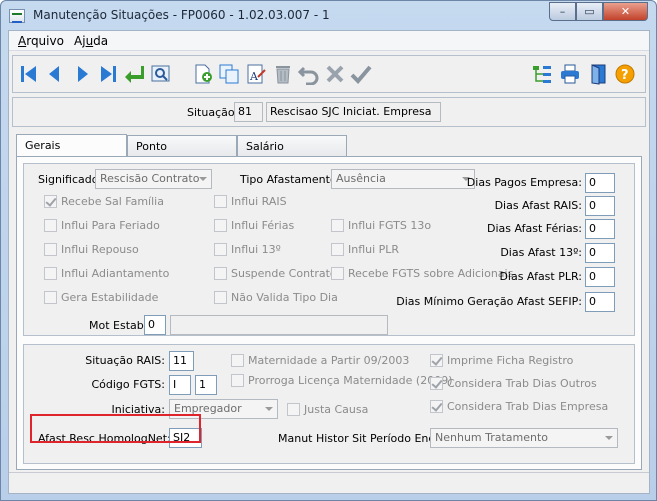 The width and height of the screenshot is (657, 501). What do you see at coordinates (104, 201) in the screenshot?
I see `check-recebe-sal-familia: Recebe Sal Família` at bounding box center [104, 201].